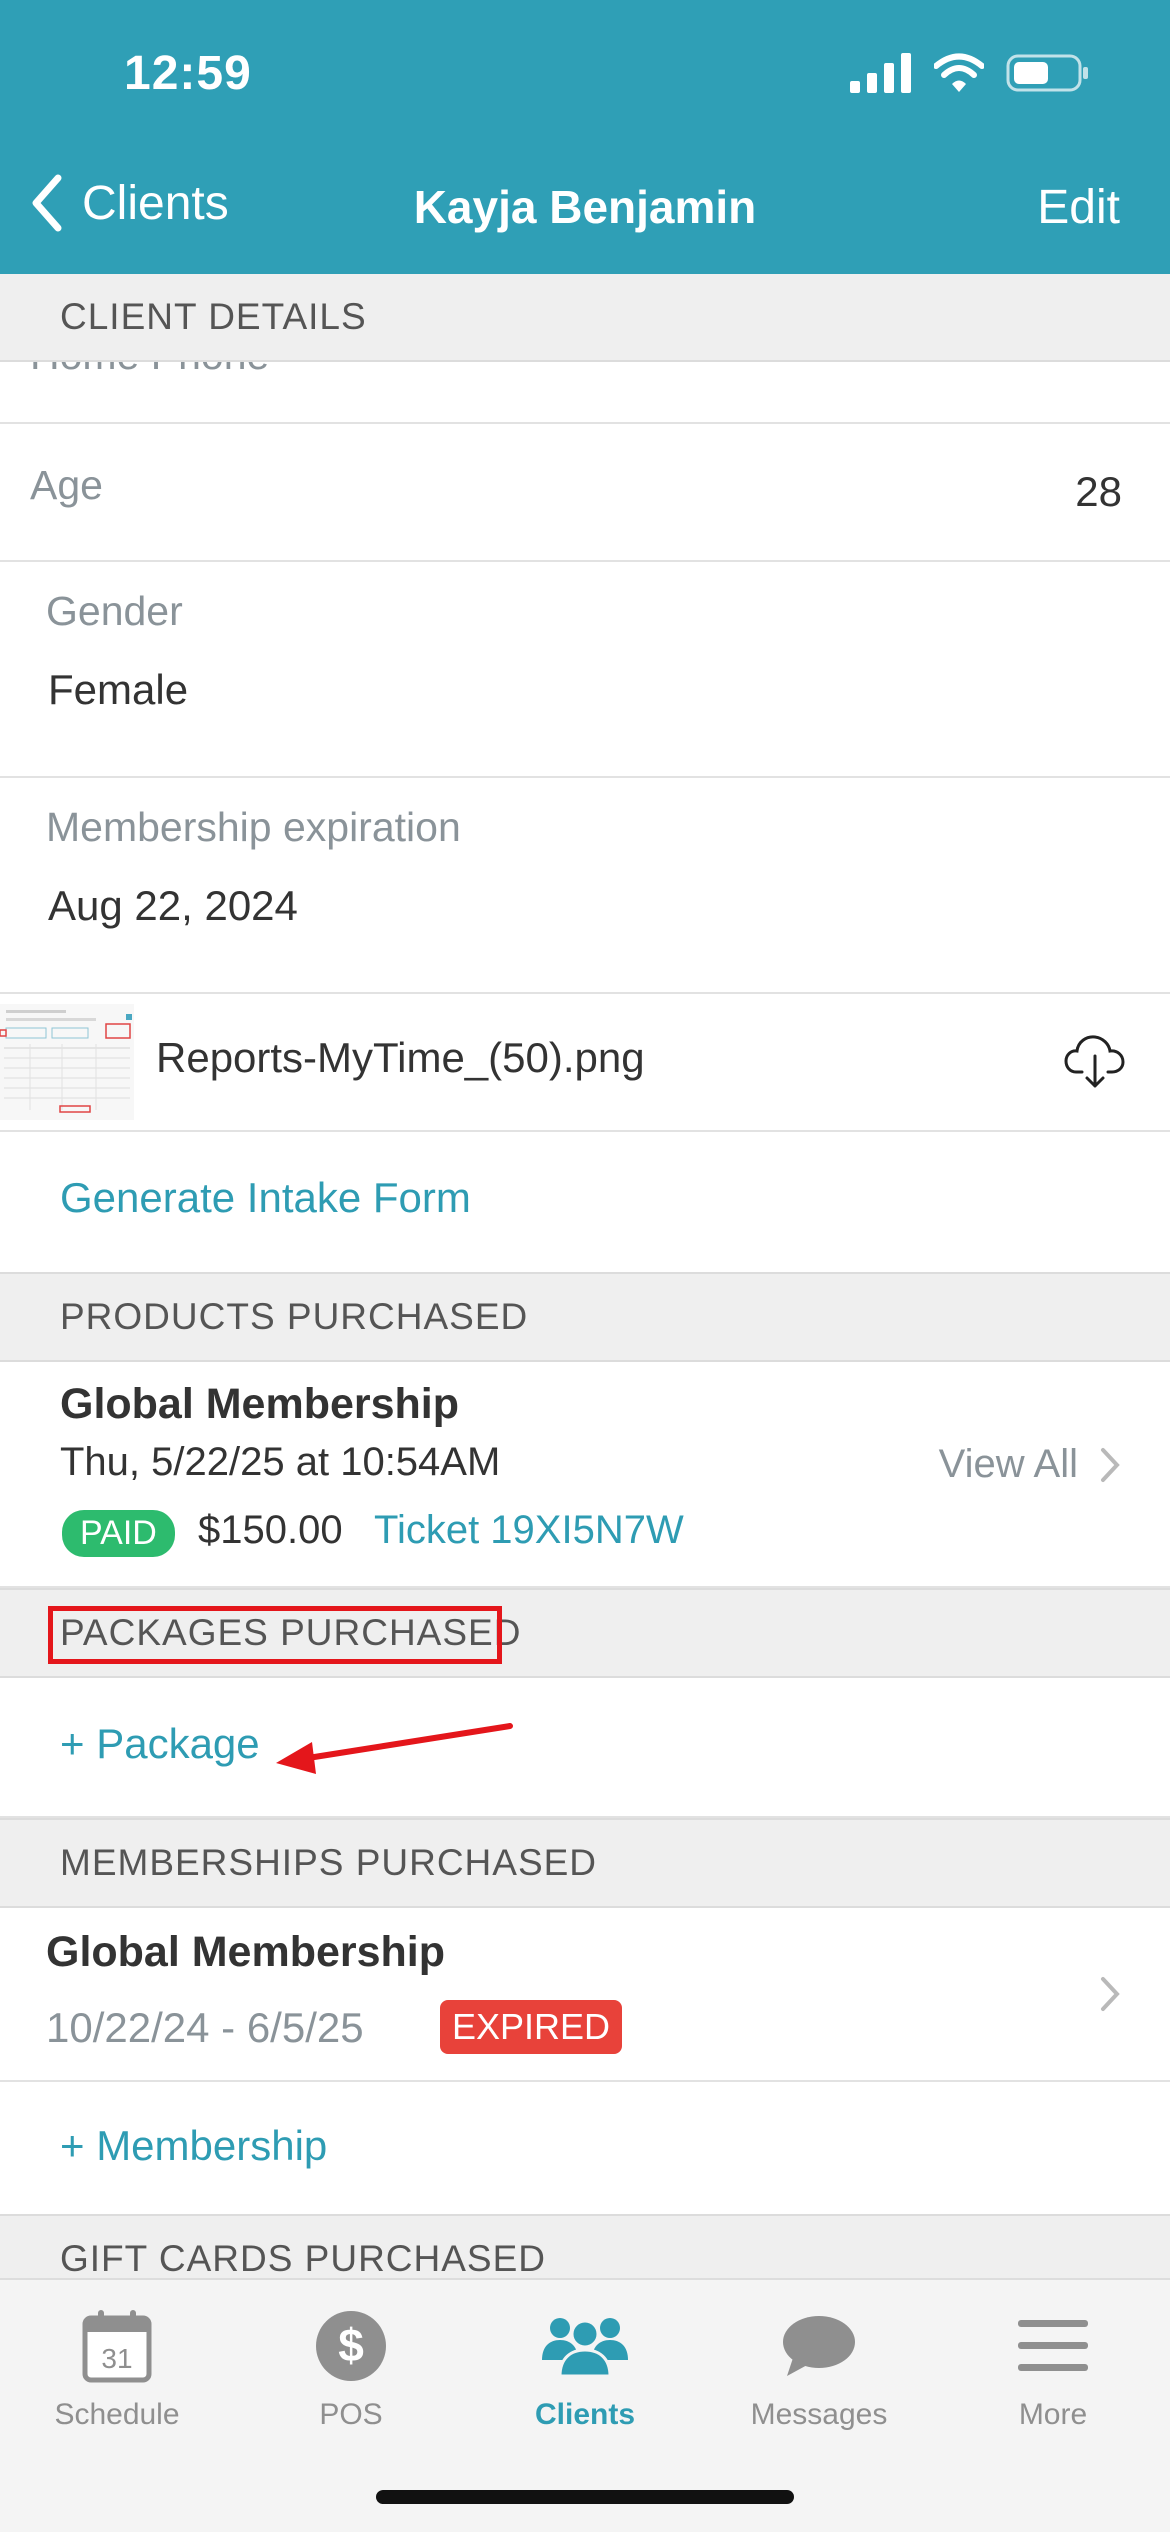 Image resolution: width=1170 pixels, height=2532 pixels. Describe the element at coordinates (585, 670) in the screenshot. I see `gender-row: Gender Female` at that location.